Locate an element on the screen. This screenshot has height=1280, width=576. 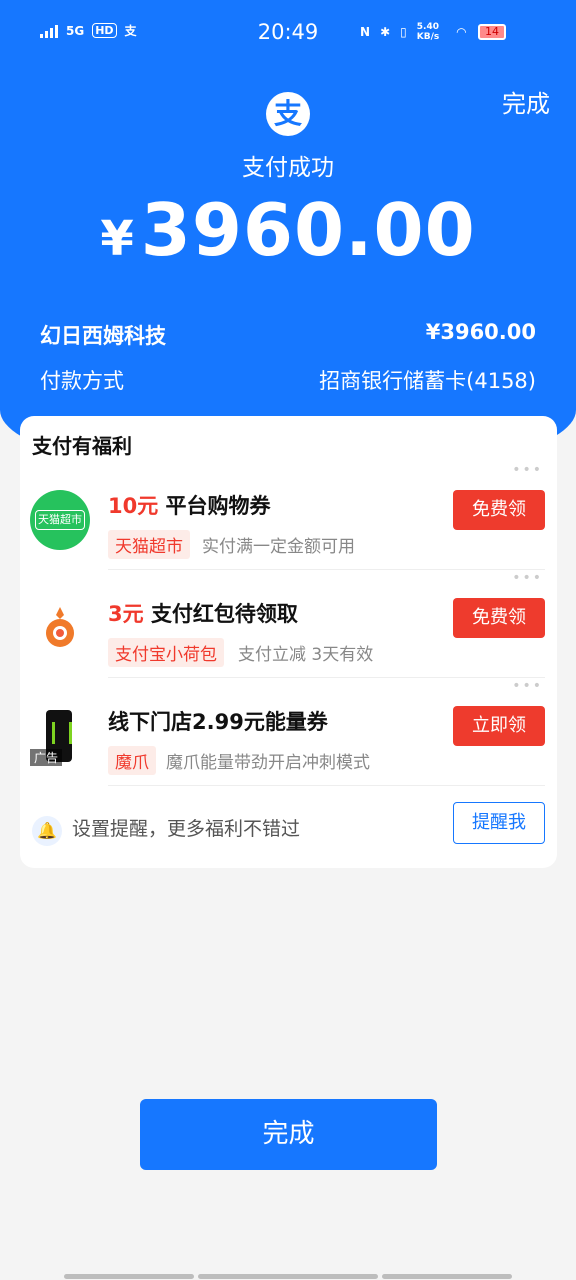
currency-symbol: ¥ is located at coordinates (117, 239).